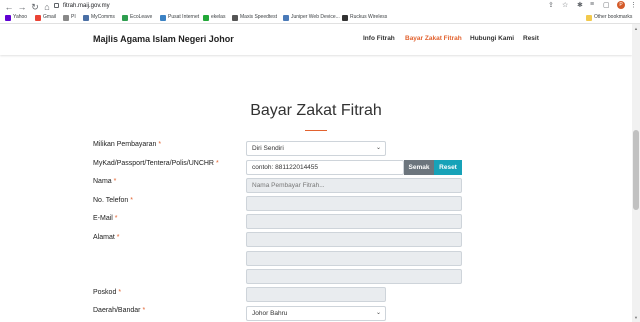  Describe the element at coordinates (16, 17) in the screenshot. I see `bookmark-yahoo: Yahoo` at that location.